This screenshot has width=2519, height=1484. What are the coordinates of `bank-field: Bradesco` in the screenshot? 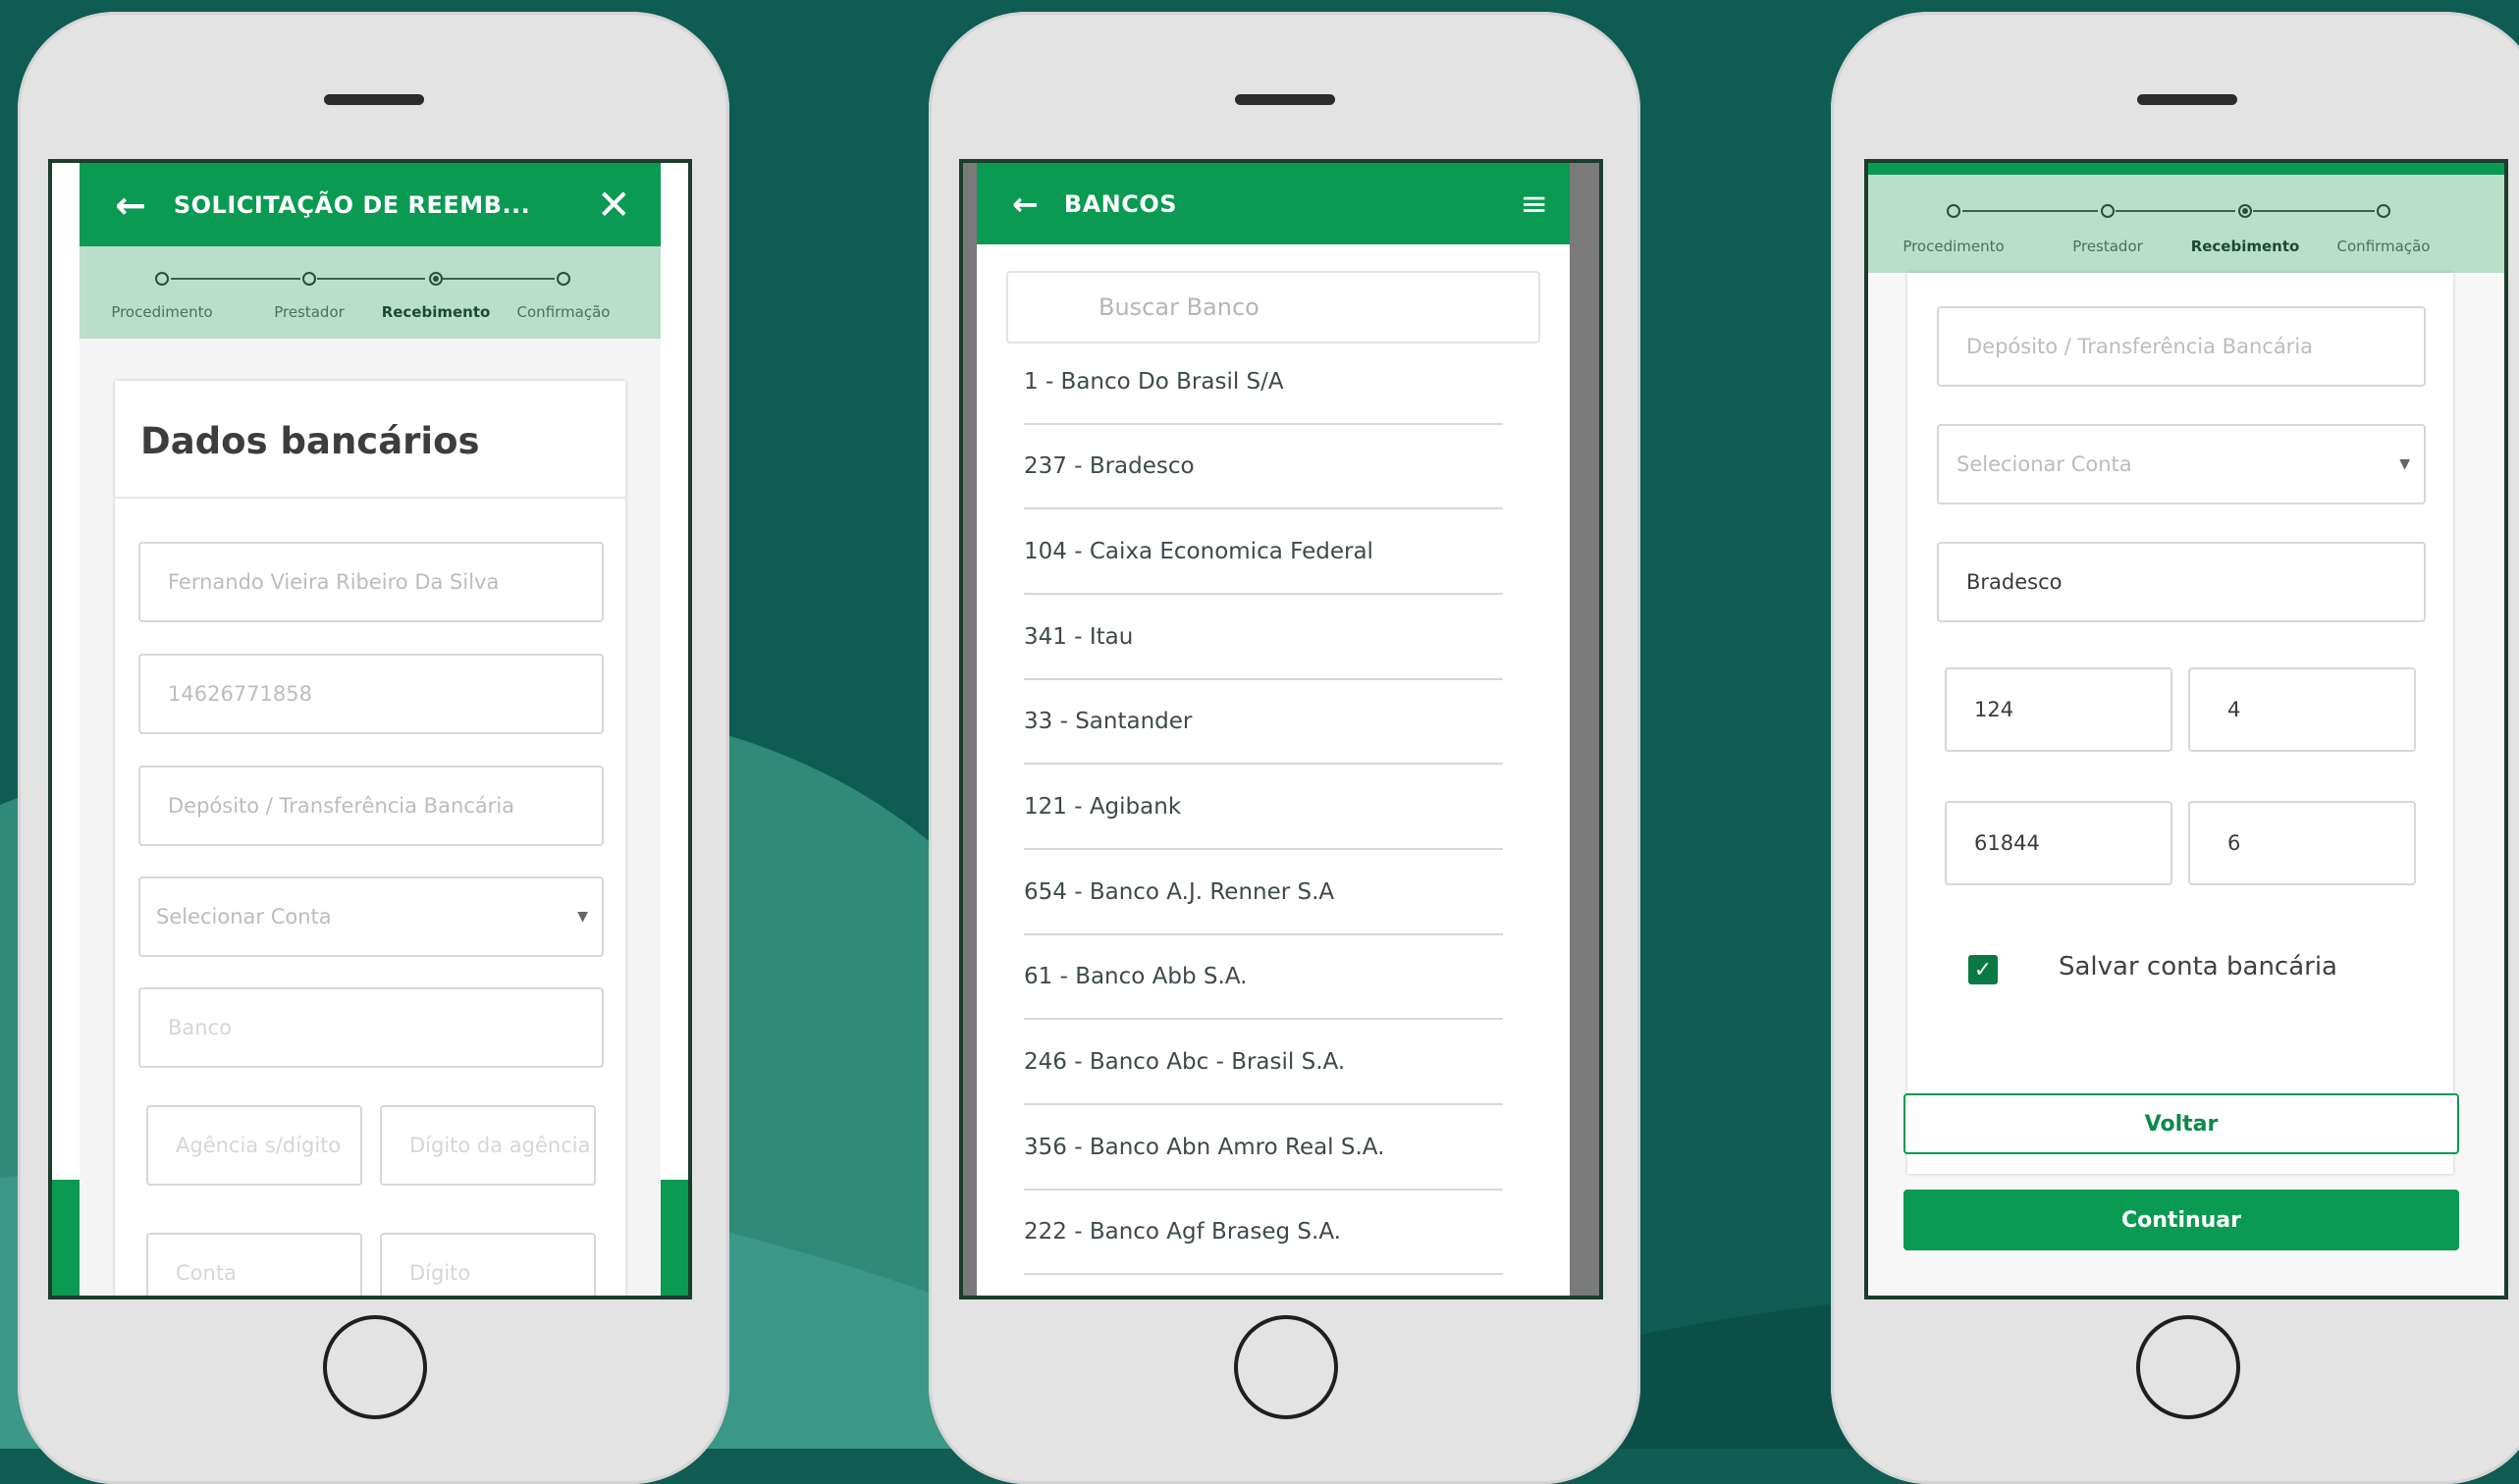 It's located at (2182, 582).